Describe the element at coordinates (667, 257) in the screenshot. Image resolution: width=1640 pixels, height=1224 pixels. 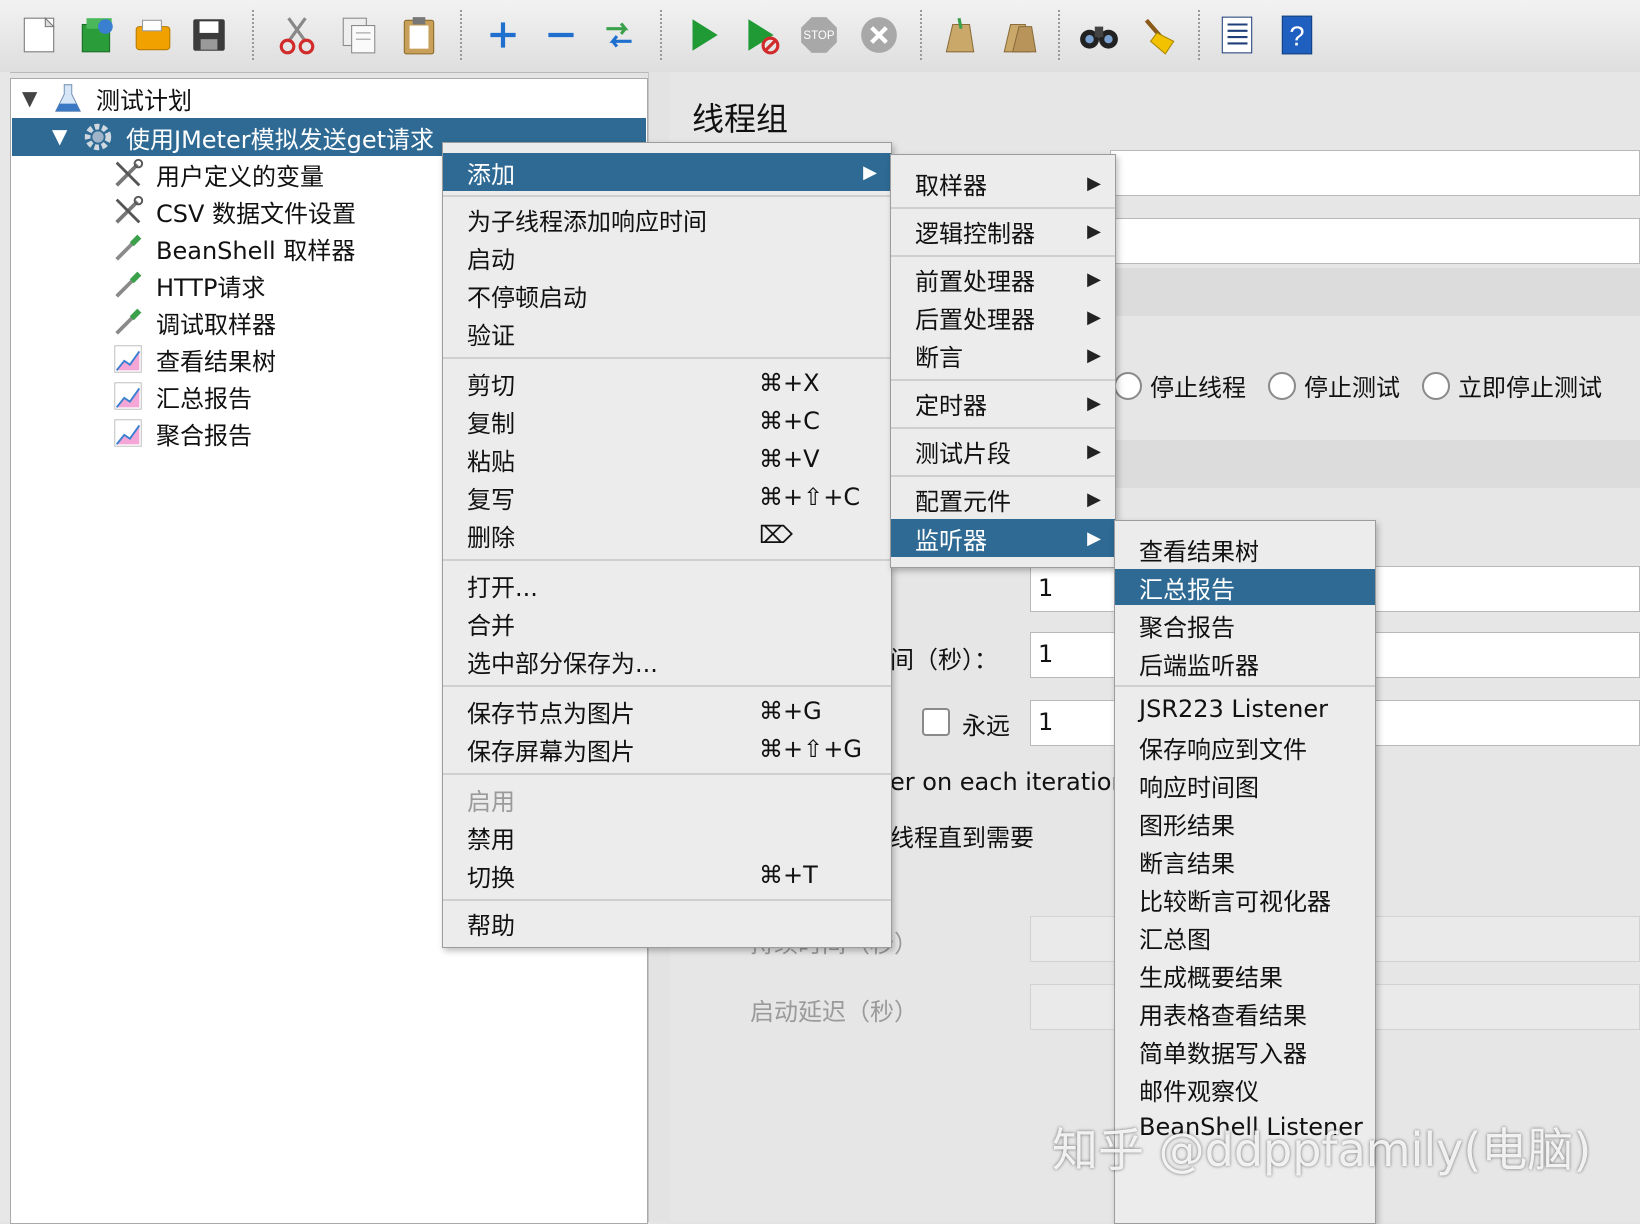
I see `menu-item-start: 启动` at that location.